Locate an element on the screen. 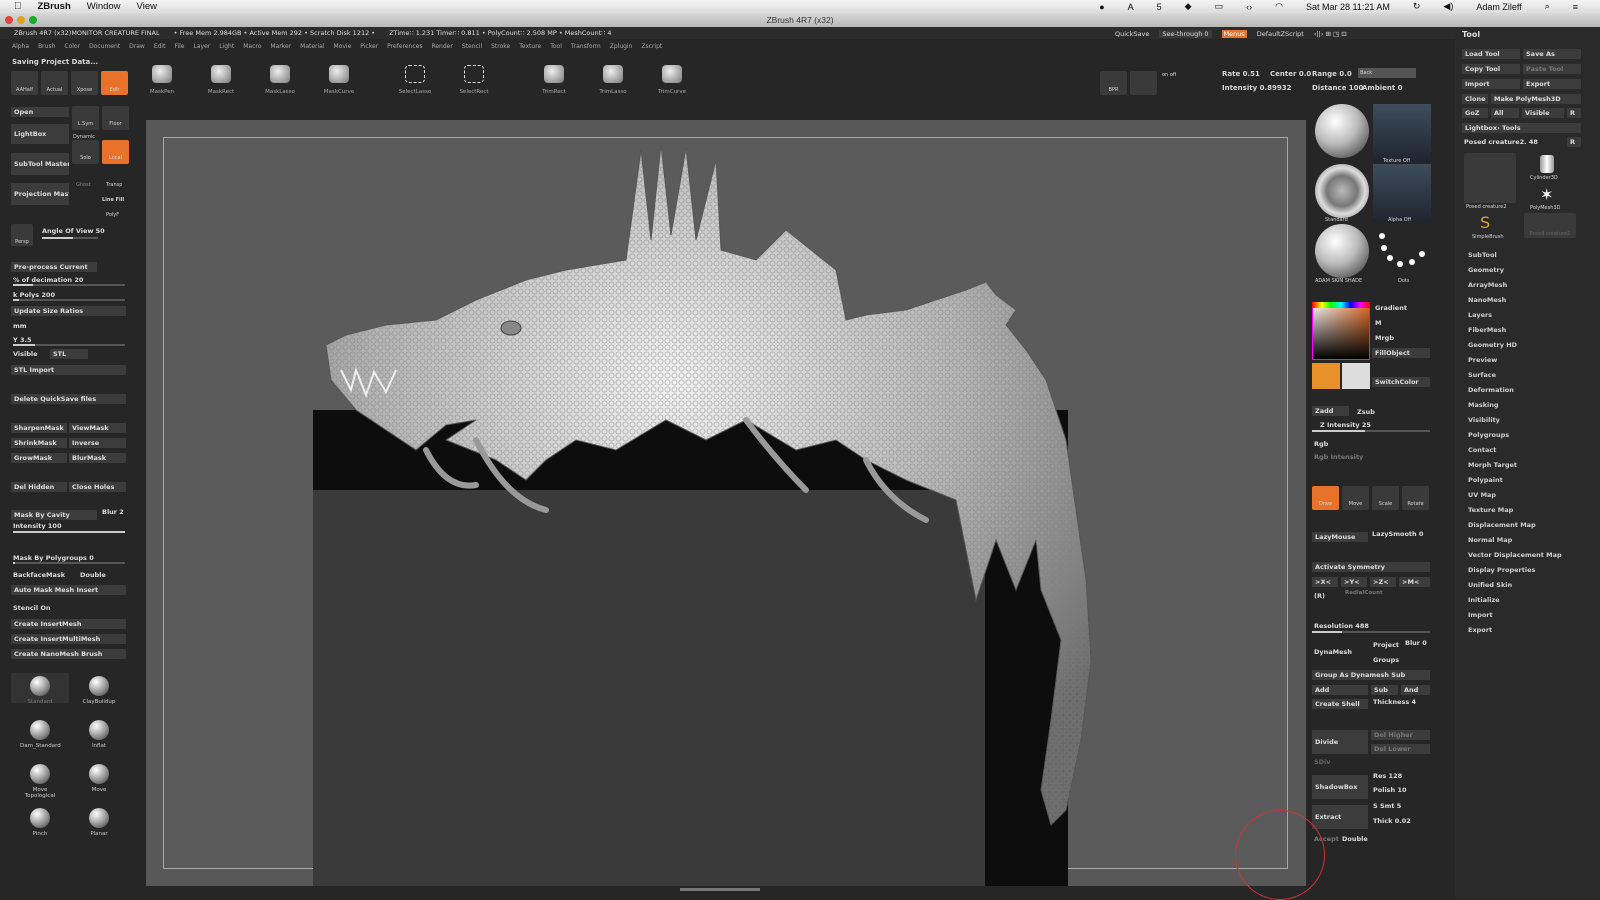  menu-macro: Macro is located at coordinates (252, 48).